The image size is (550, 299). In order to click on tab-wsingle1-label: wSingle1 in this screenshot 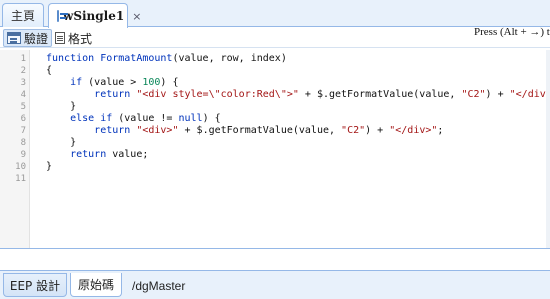, I will do `click(94, 16)`.